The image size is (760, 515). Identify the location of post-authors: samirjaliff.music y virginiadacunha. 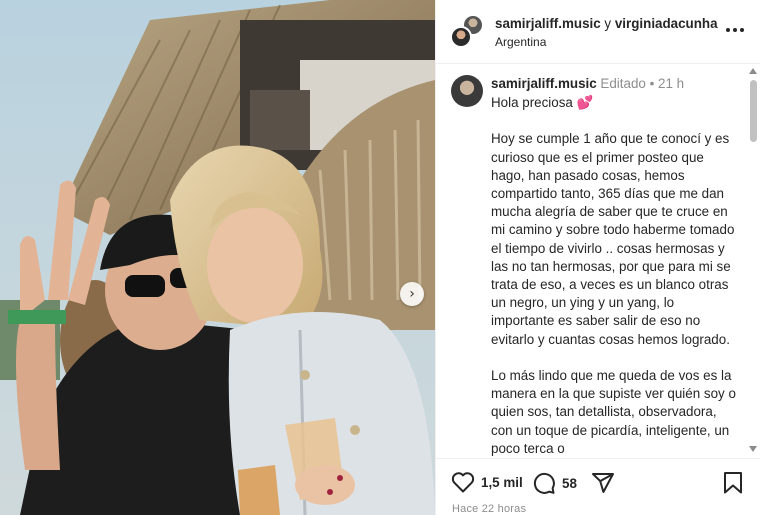
(606, 23).